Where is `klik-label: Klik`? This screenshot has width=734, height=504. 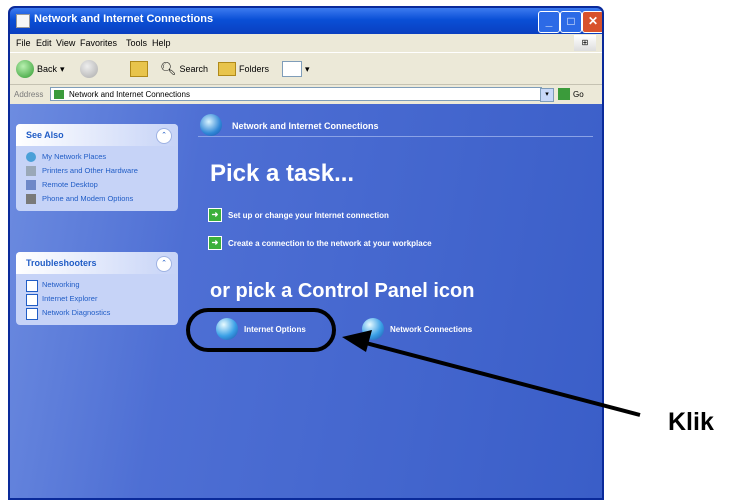
klik-label: Klik is located at coordinates (691, 422).